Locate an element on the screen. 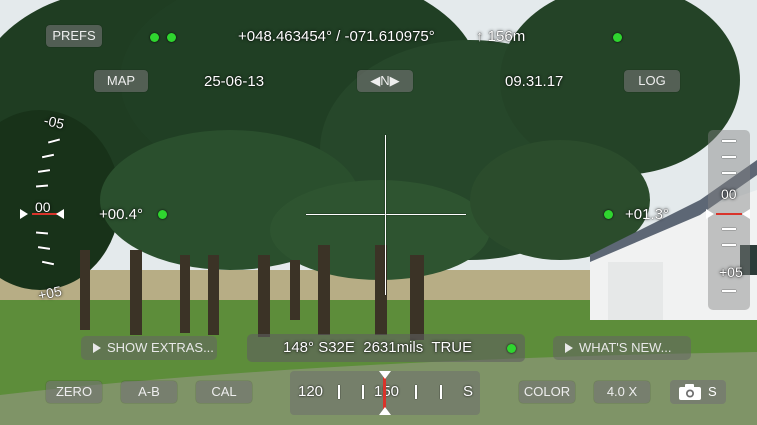 The width and height of the screenshot is (757, 425). crosshair-vertical is located at coordinates (385, 215).